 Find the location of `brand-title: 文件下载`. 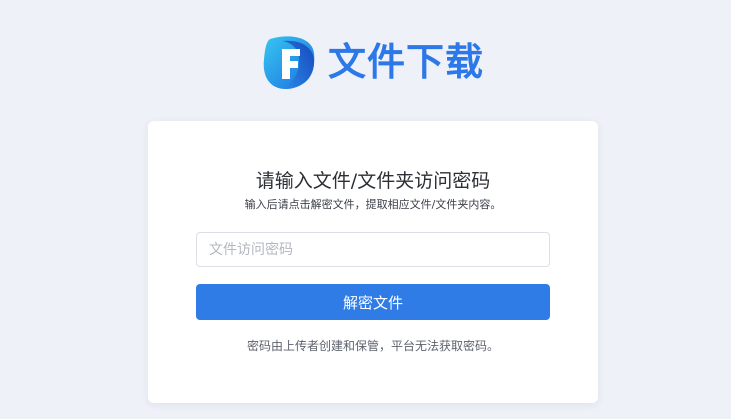

brand-title: 文件下载 is located at coordinates (406, 62).